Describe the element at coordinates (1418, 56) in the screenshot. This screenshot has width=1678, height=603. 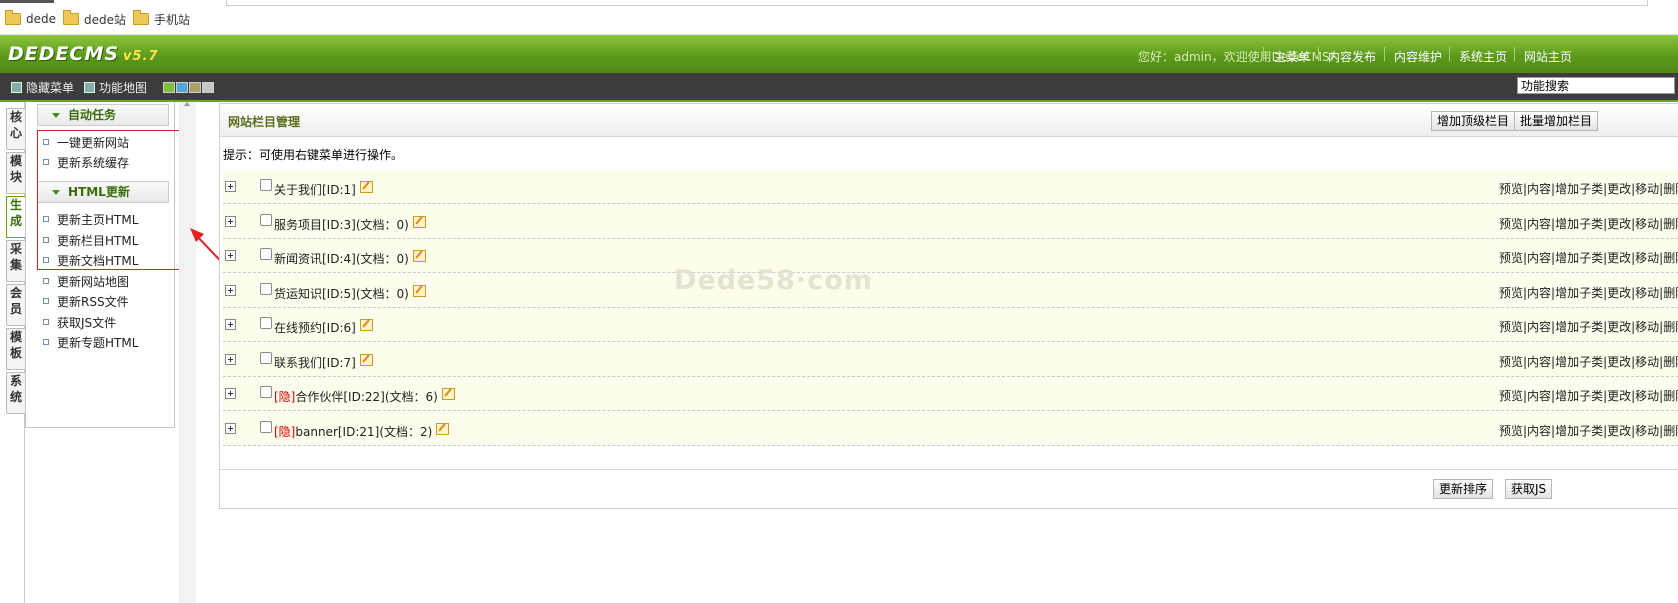
I see `nav-maintain: 内容维护` at that location.